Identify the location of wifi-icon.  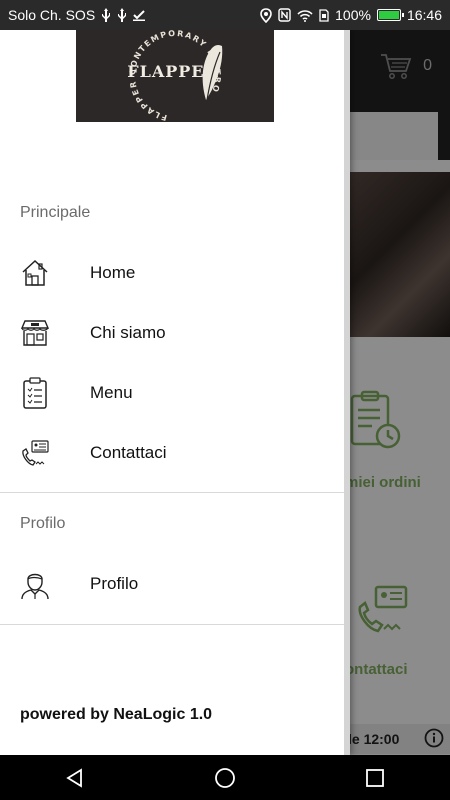
(305, 15).